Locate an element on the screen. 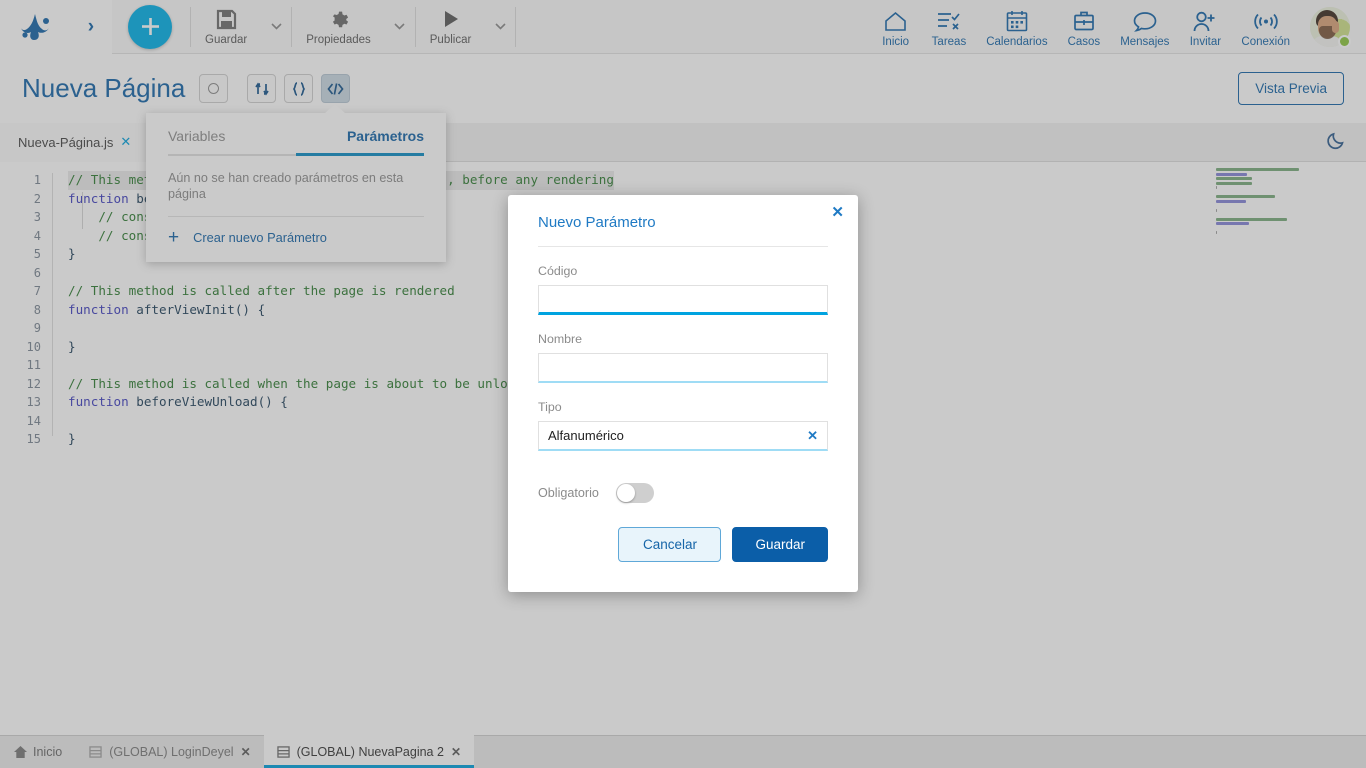  nombre-label: Nombre is located at coordinates (560, 339).